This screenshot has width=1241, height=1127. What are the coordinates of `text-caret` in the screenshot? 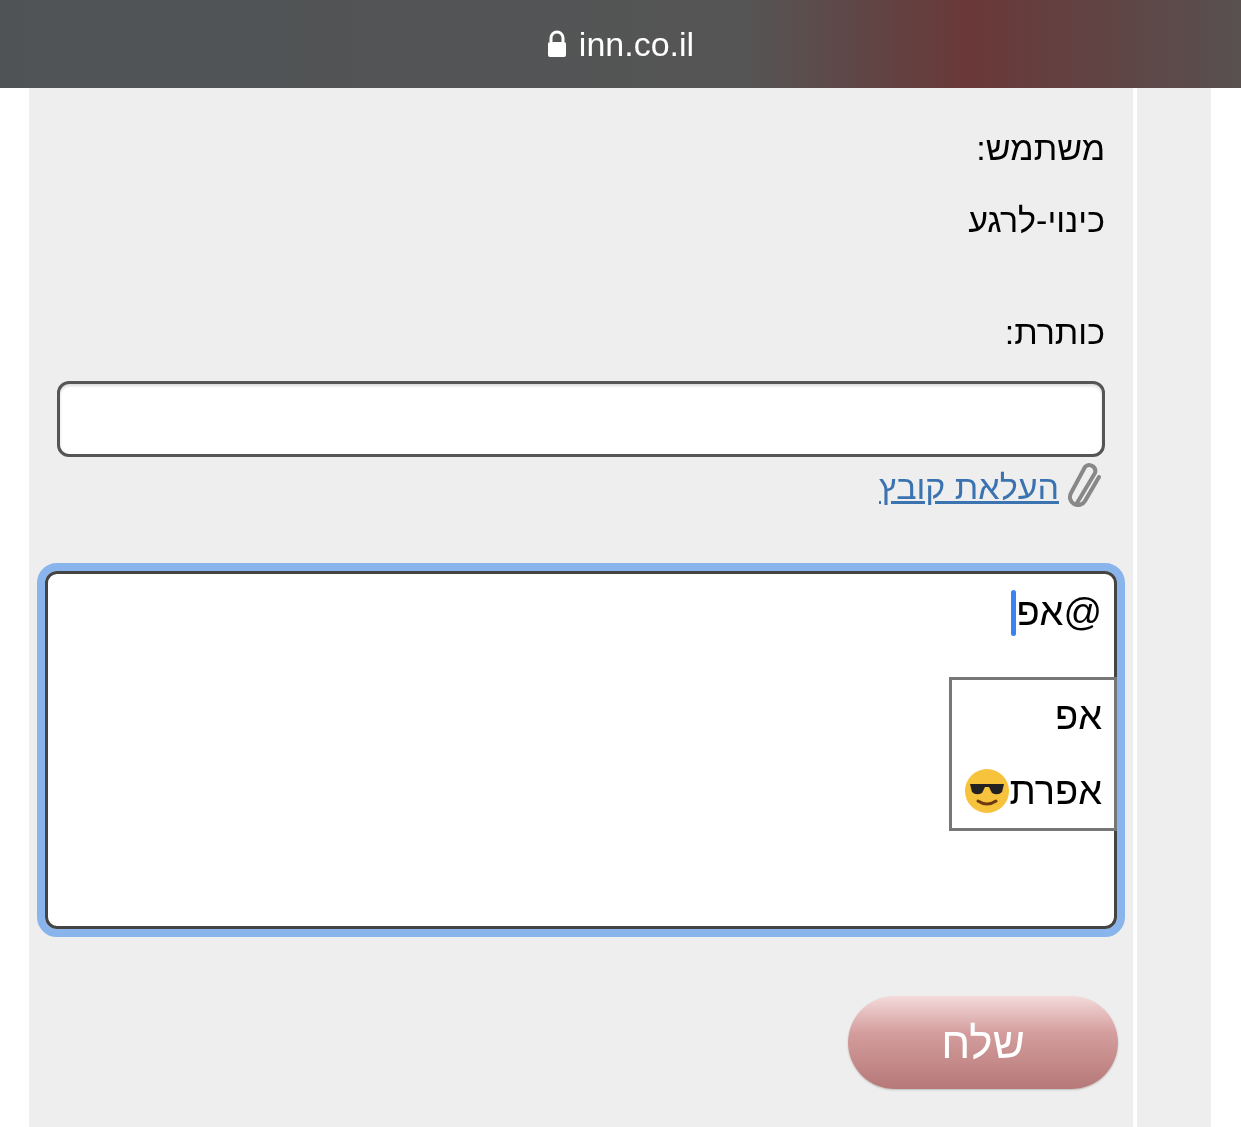 It's located at (1014, 613).